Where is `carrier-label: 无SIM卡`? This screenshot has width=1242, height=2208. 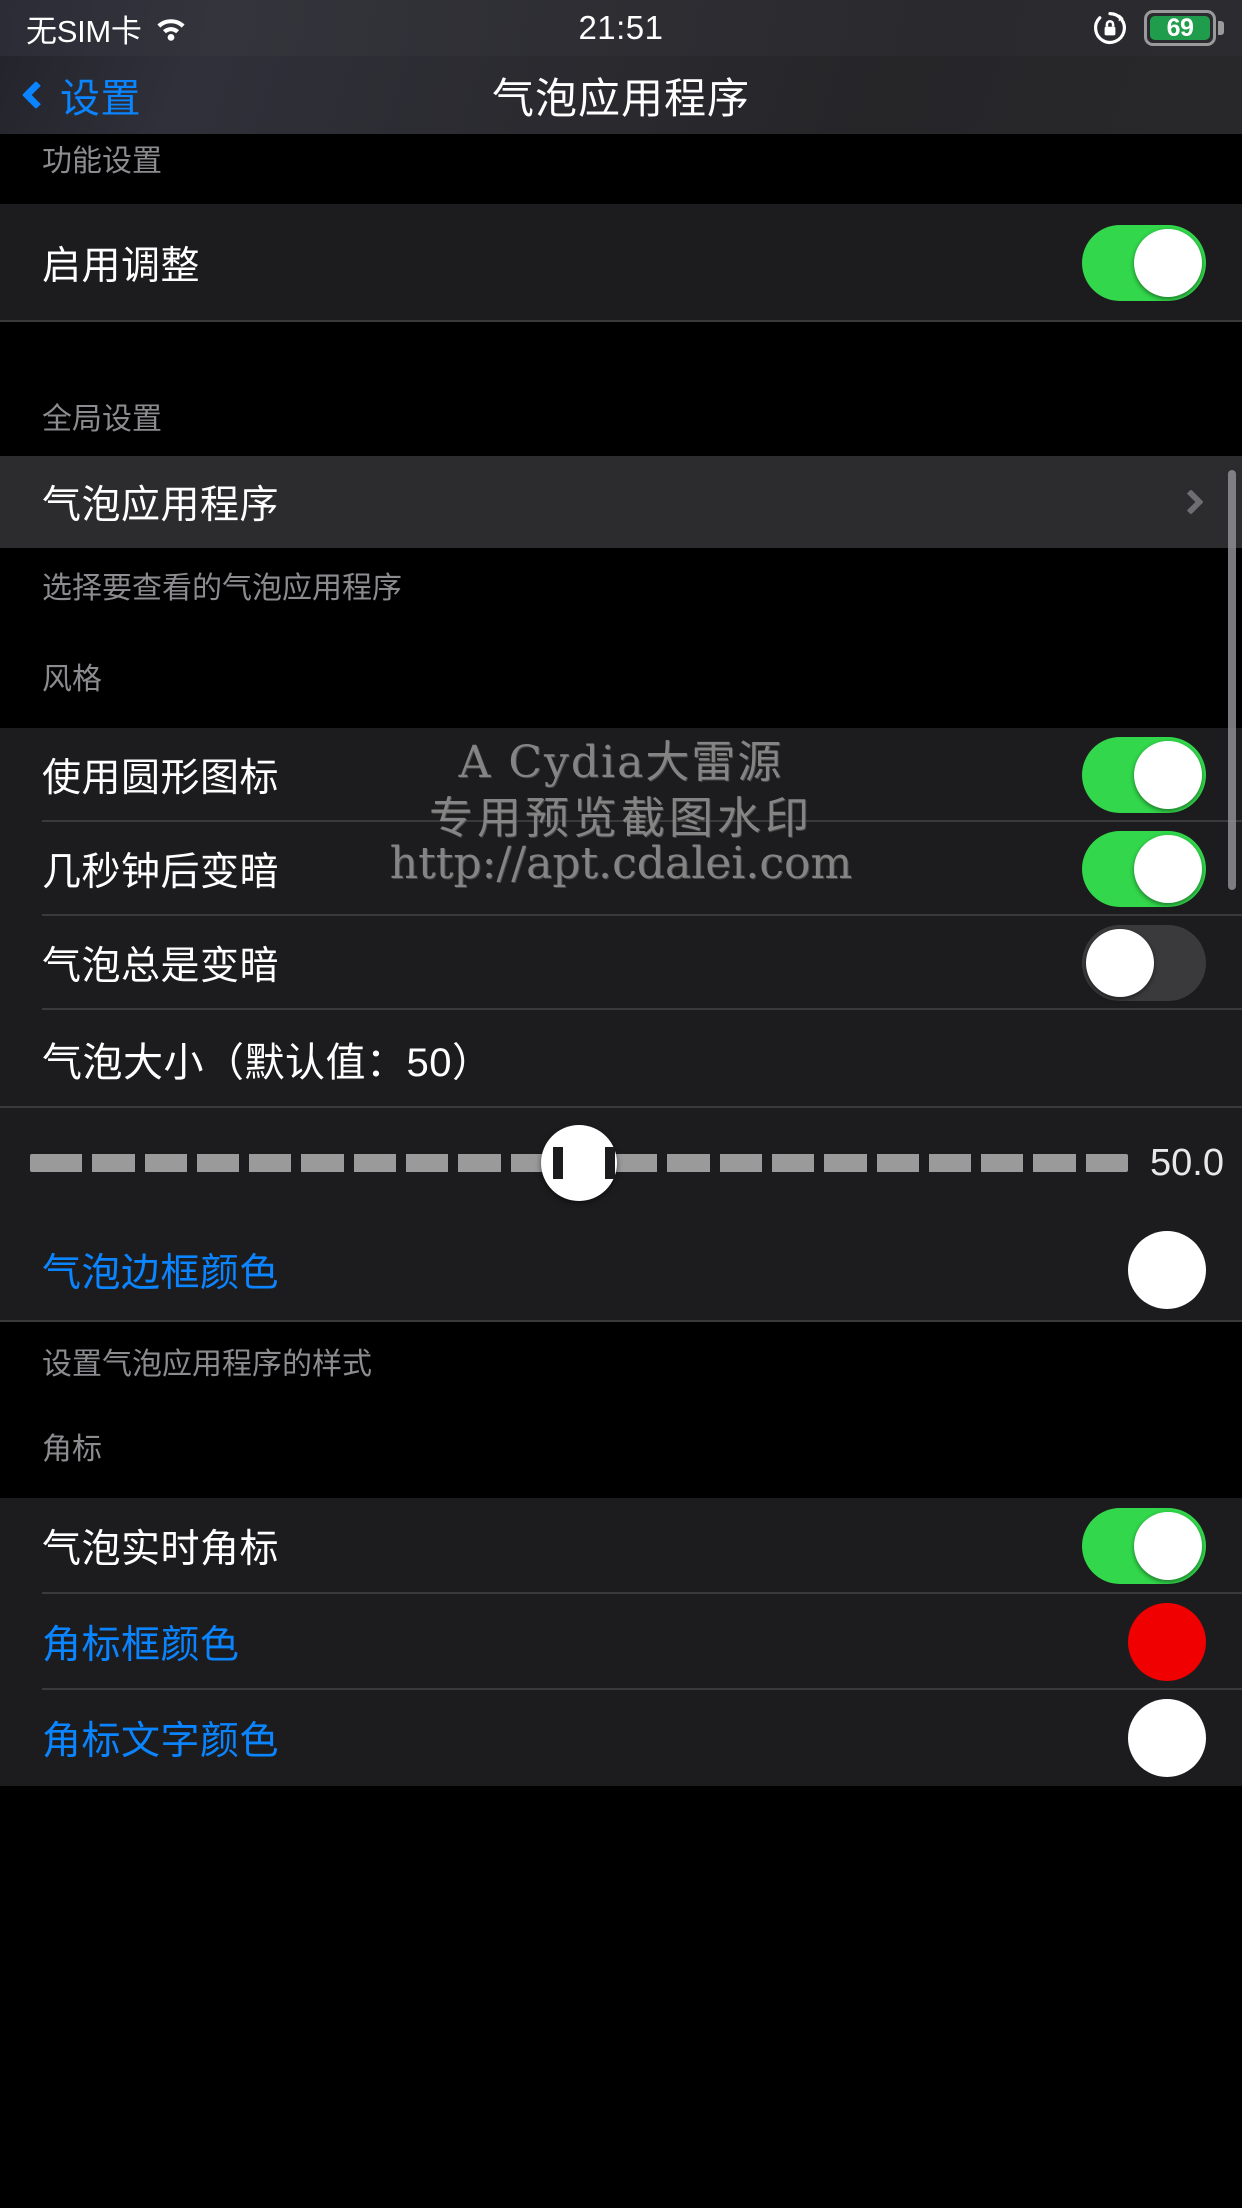
carrier-label: 无SIM卡 is located at coordinates (84, 31).